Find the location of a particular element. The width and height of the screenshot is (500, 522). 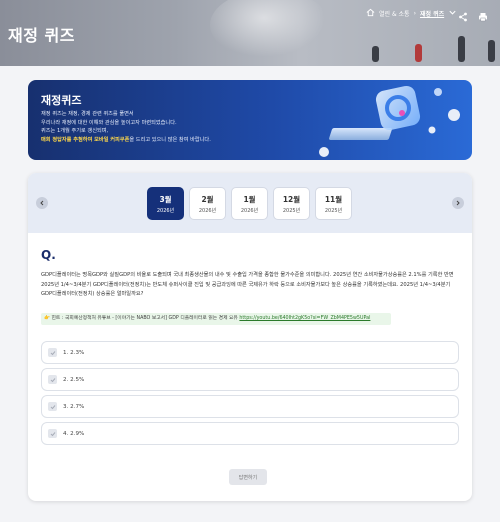

banner-line: 퀴즈는 1개월 주기로 갱신되며, is located at coordinates (75, 131).